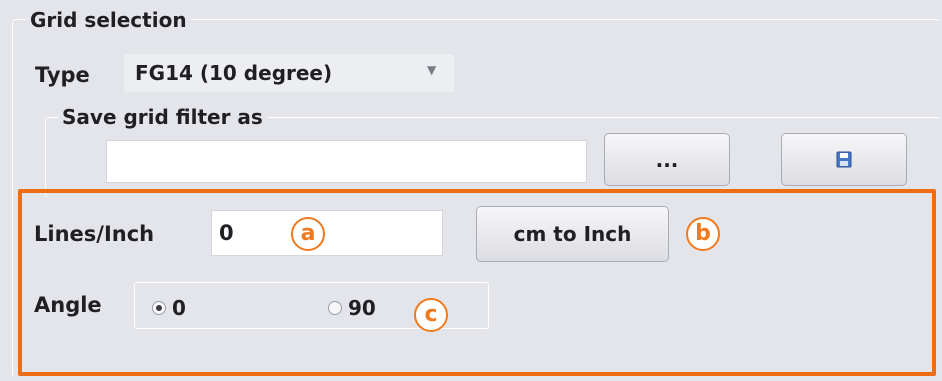  Describe the element at coordinates (703, 234) in the screenshot. I see `callout-b: b` at that location.